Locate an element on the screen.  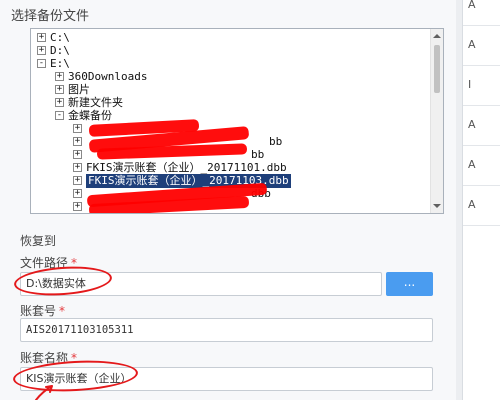
scroll-up-arrow-icon is located at coordinates (437, 36).